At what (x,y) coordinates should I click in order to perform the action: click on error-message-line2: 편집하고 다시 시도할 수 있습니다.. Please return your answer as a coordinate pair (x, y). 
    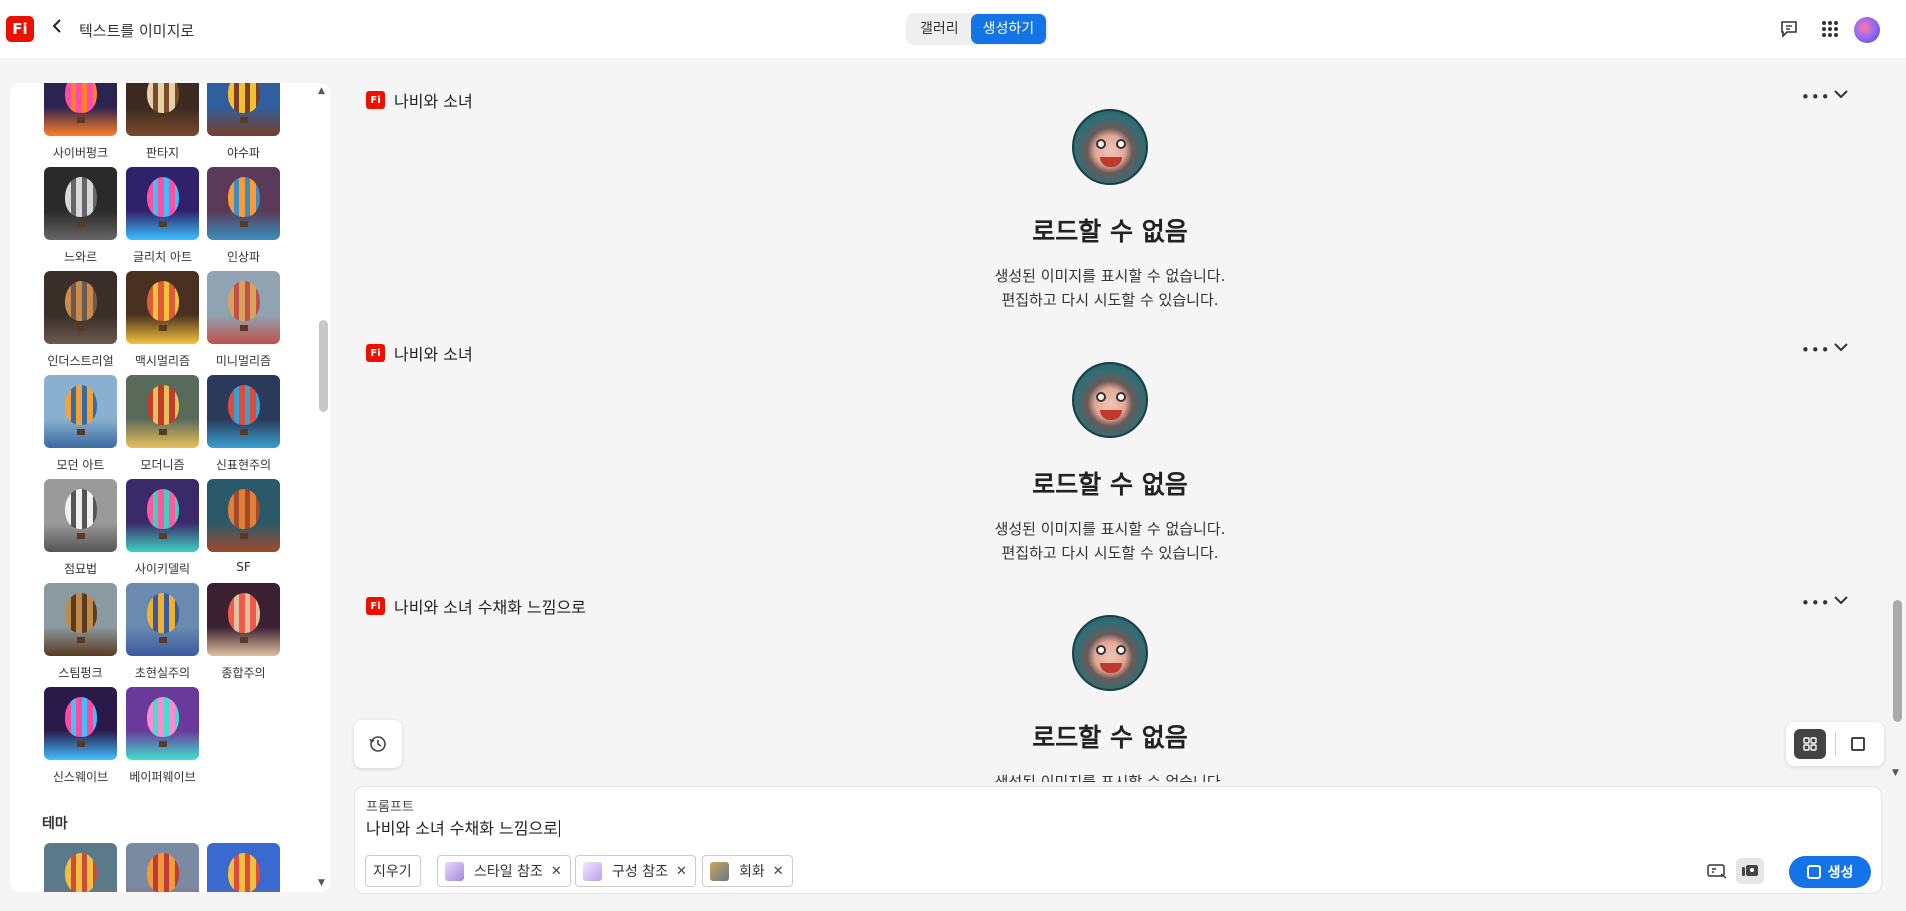
    Looking at the image, I should click on (1110, 300).